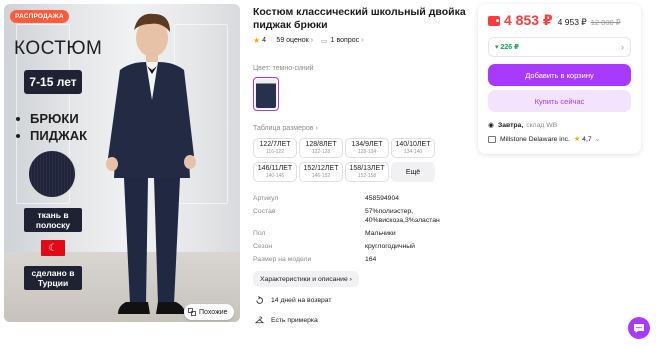 This screenshot has width=656, height=346. Describe the element at coordinates (53, 82) in the screenshot. I see `overlay-age: 7-15 лет` at that location.